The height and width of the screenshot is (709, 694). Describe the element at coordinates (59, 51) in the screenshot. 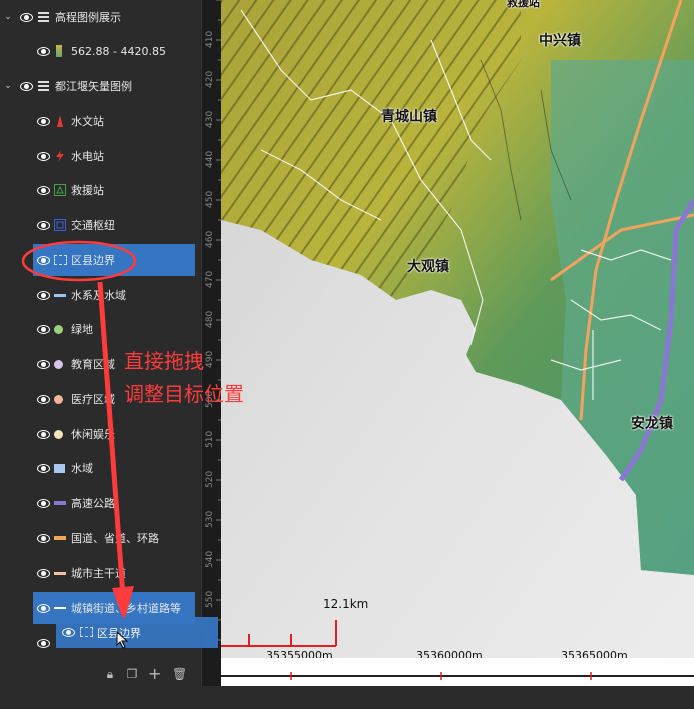

I see `gradient-swatch-icon` at that location.